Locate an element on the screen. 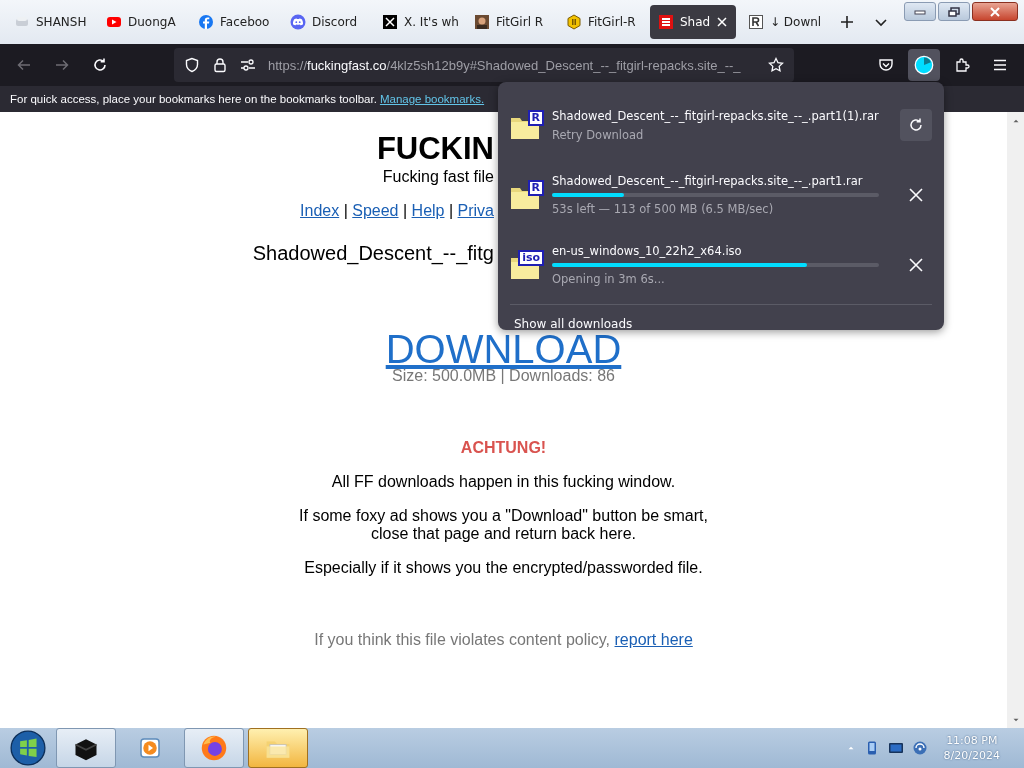  download-status: Retry Download is located at coordinates (598, 134).